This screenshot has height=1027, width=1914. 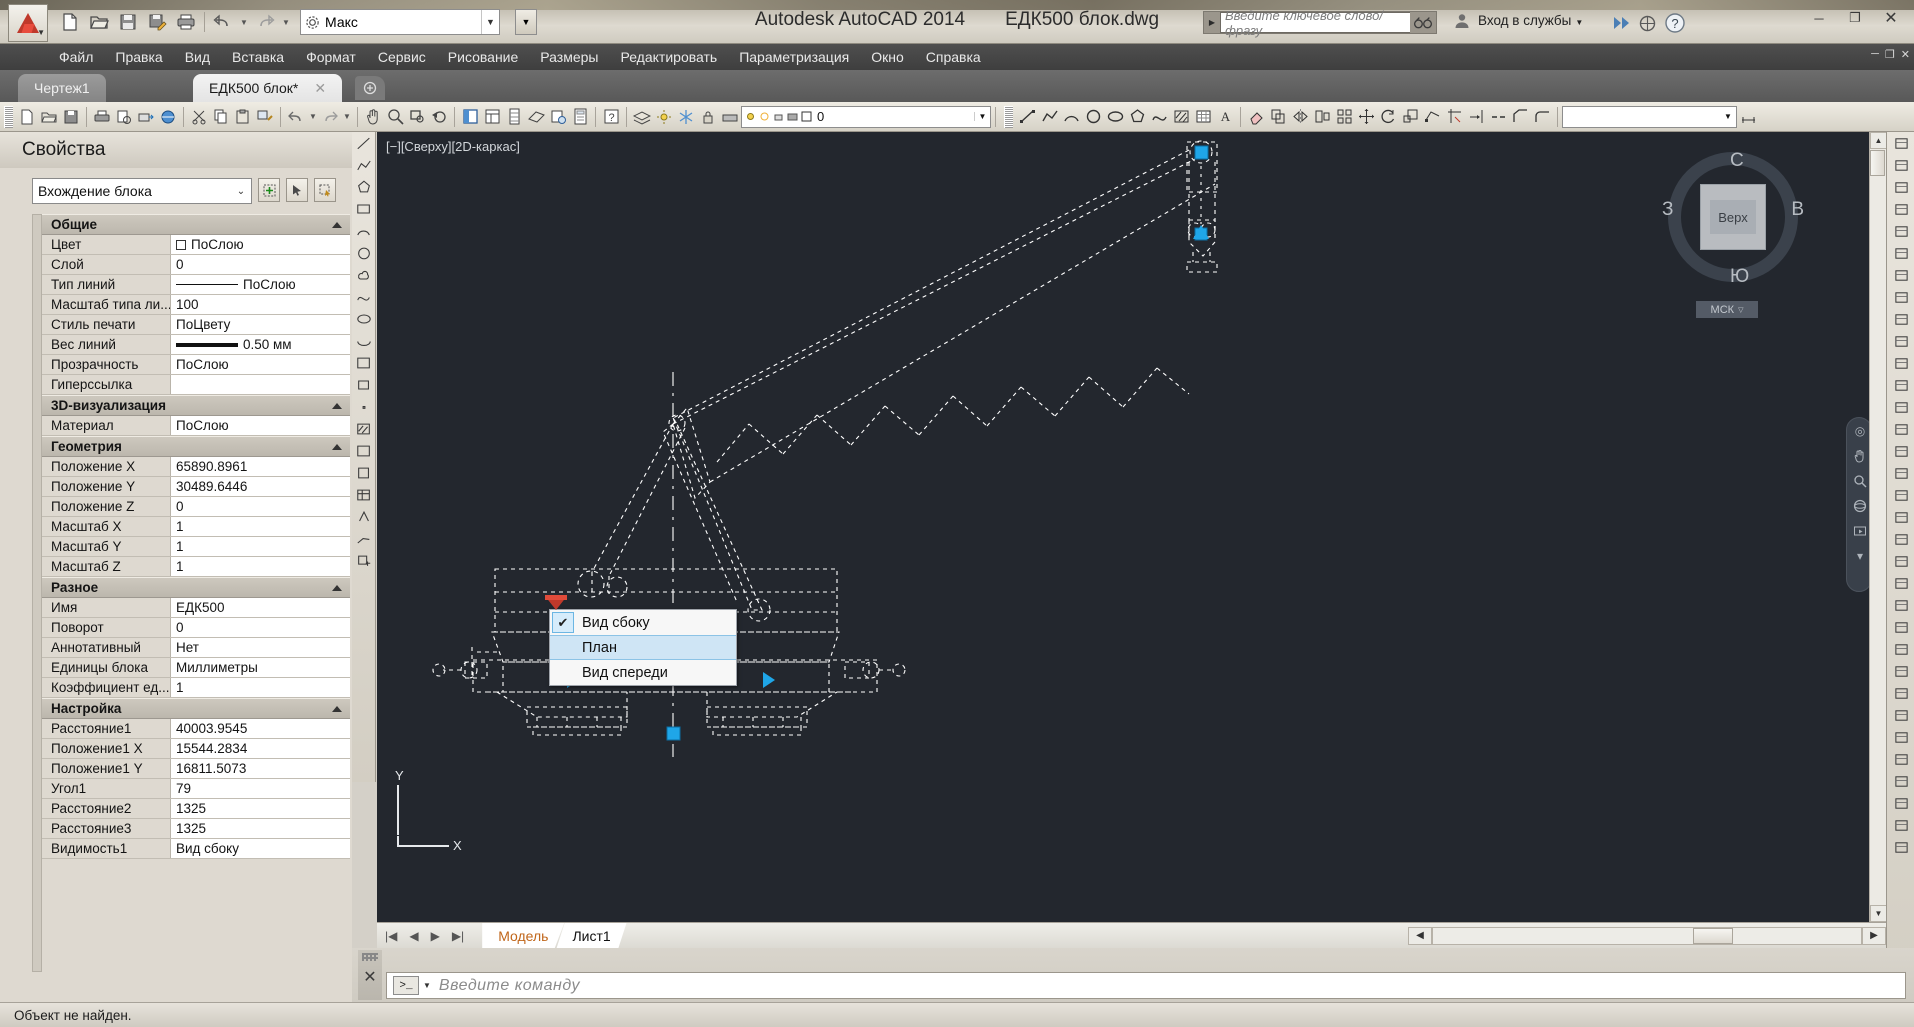 I want to click on align-icon, so click(x=1900, y=495).